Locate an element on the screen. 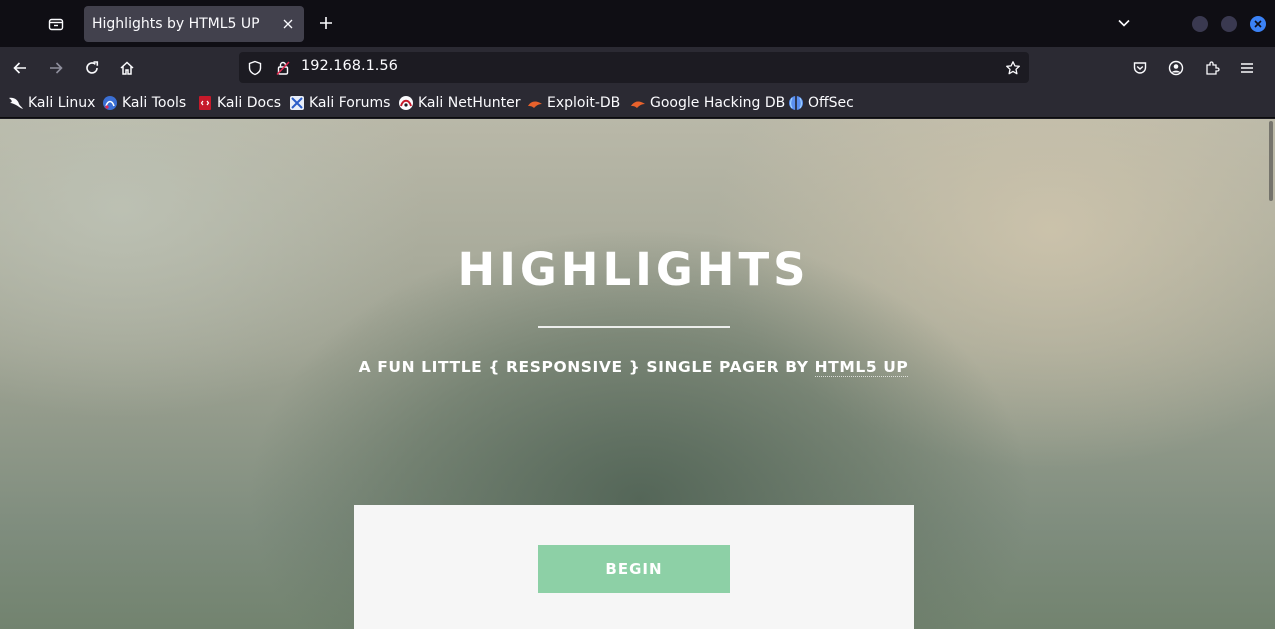 The image size is (1275, 629). hamburger-menu-icon is located at coordinates (1247, 68).